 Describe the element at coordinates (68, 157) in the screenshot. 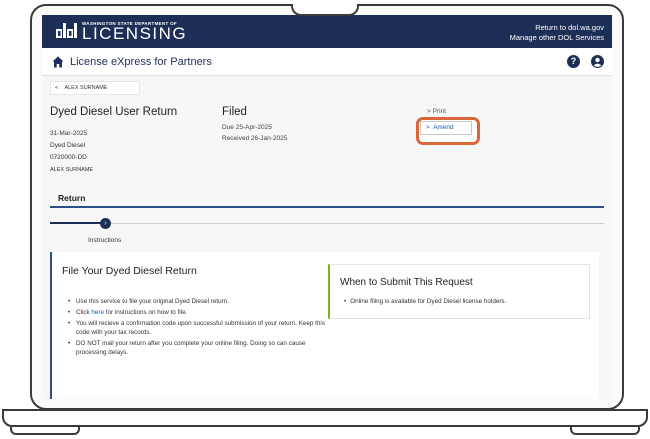

I see `account-number: 0720000-DD` at that location.